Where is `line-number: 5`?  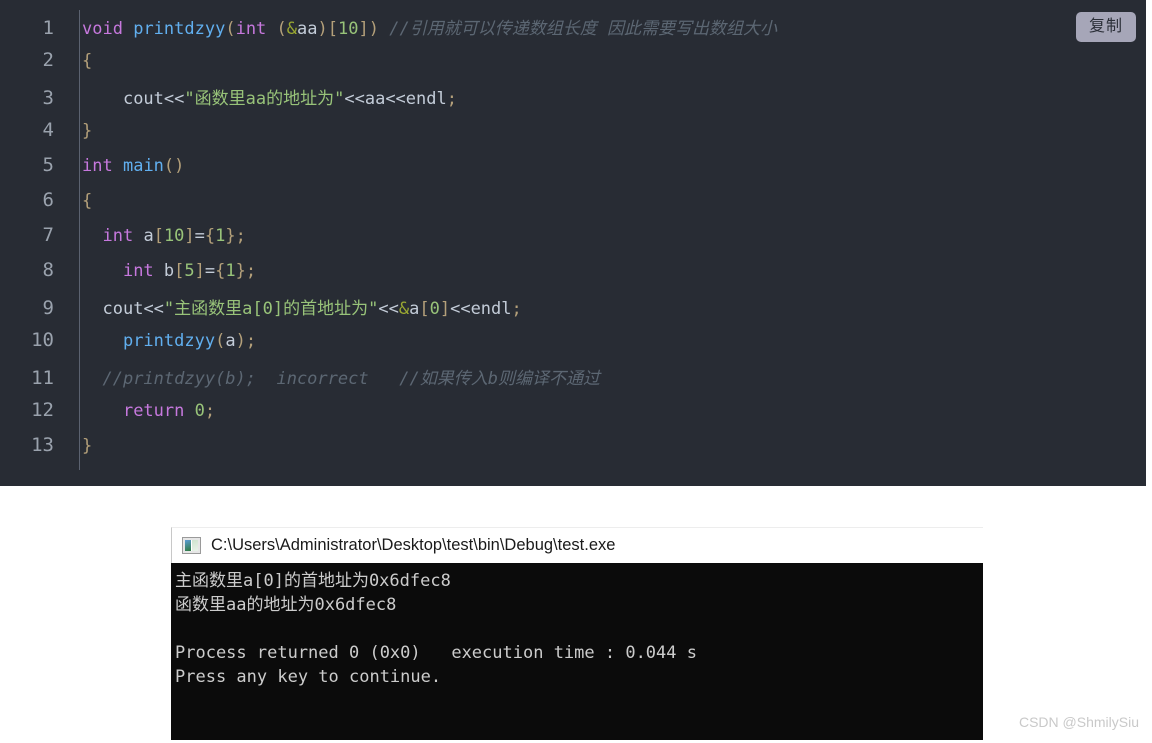
line-number: 5 is located at coordinates (48, 165).